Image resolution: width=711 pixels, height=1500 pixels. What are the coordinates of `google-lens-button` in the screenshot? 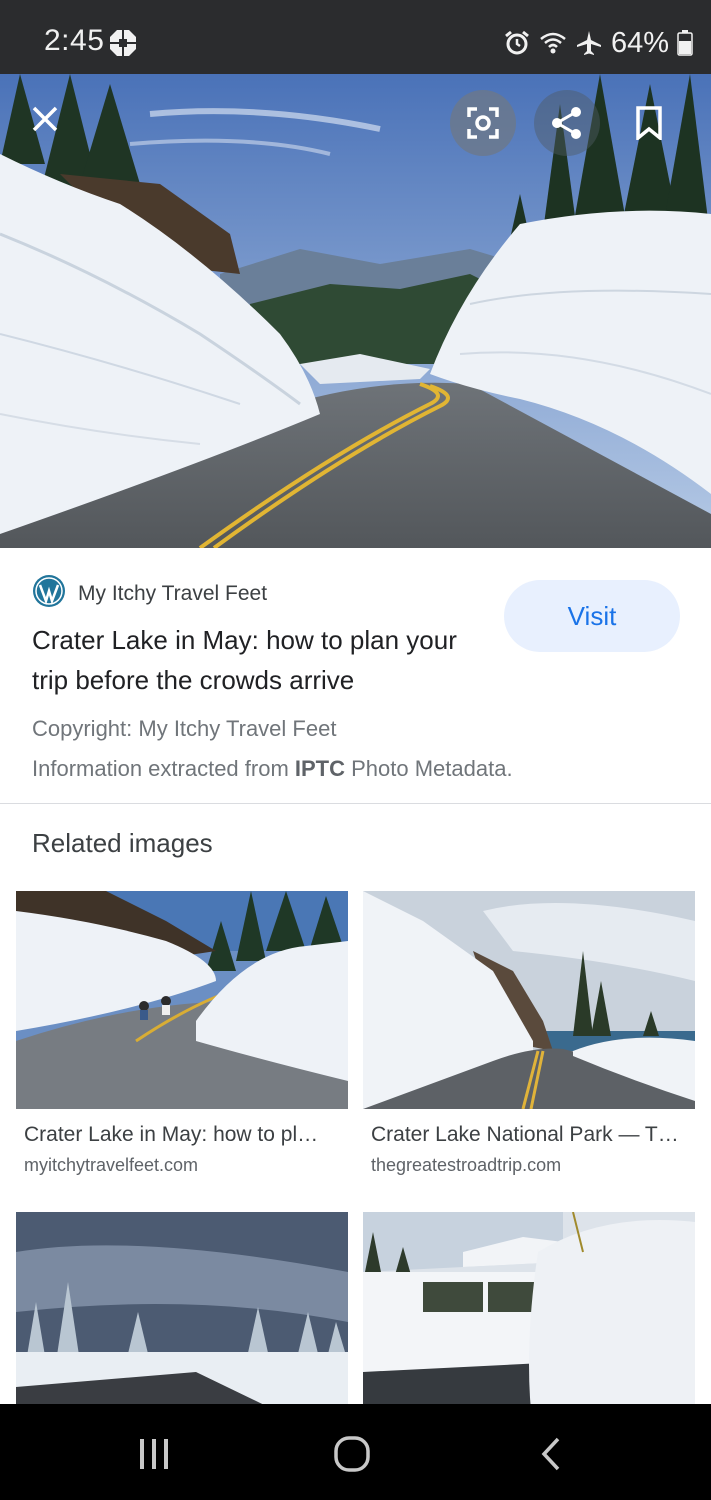 It's located at (483, 123).